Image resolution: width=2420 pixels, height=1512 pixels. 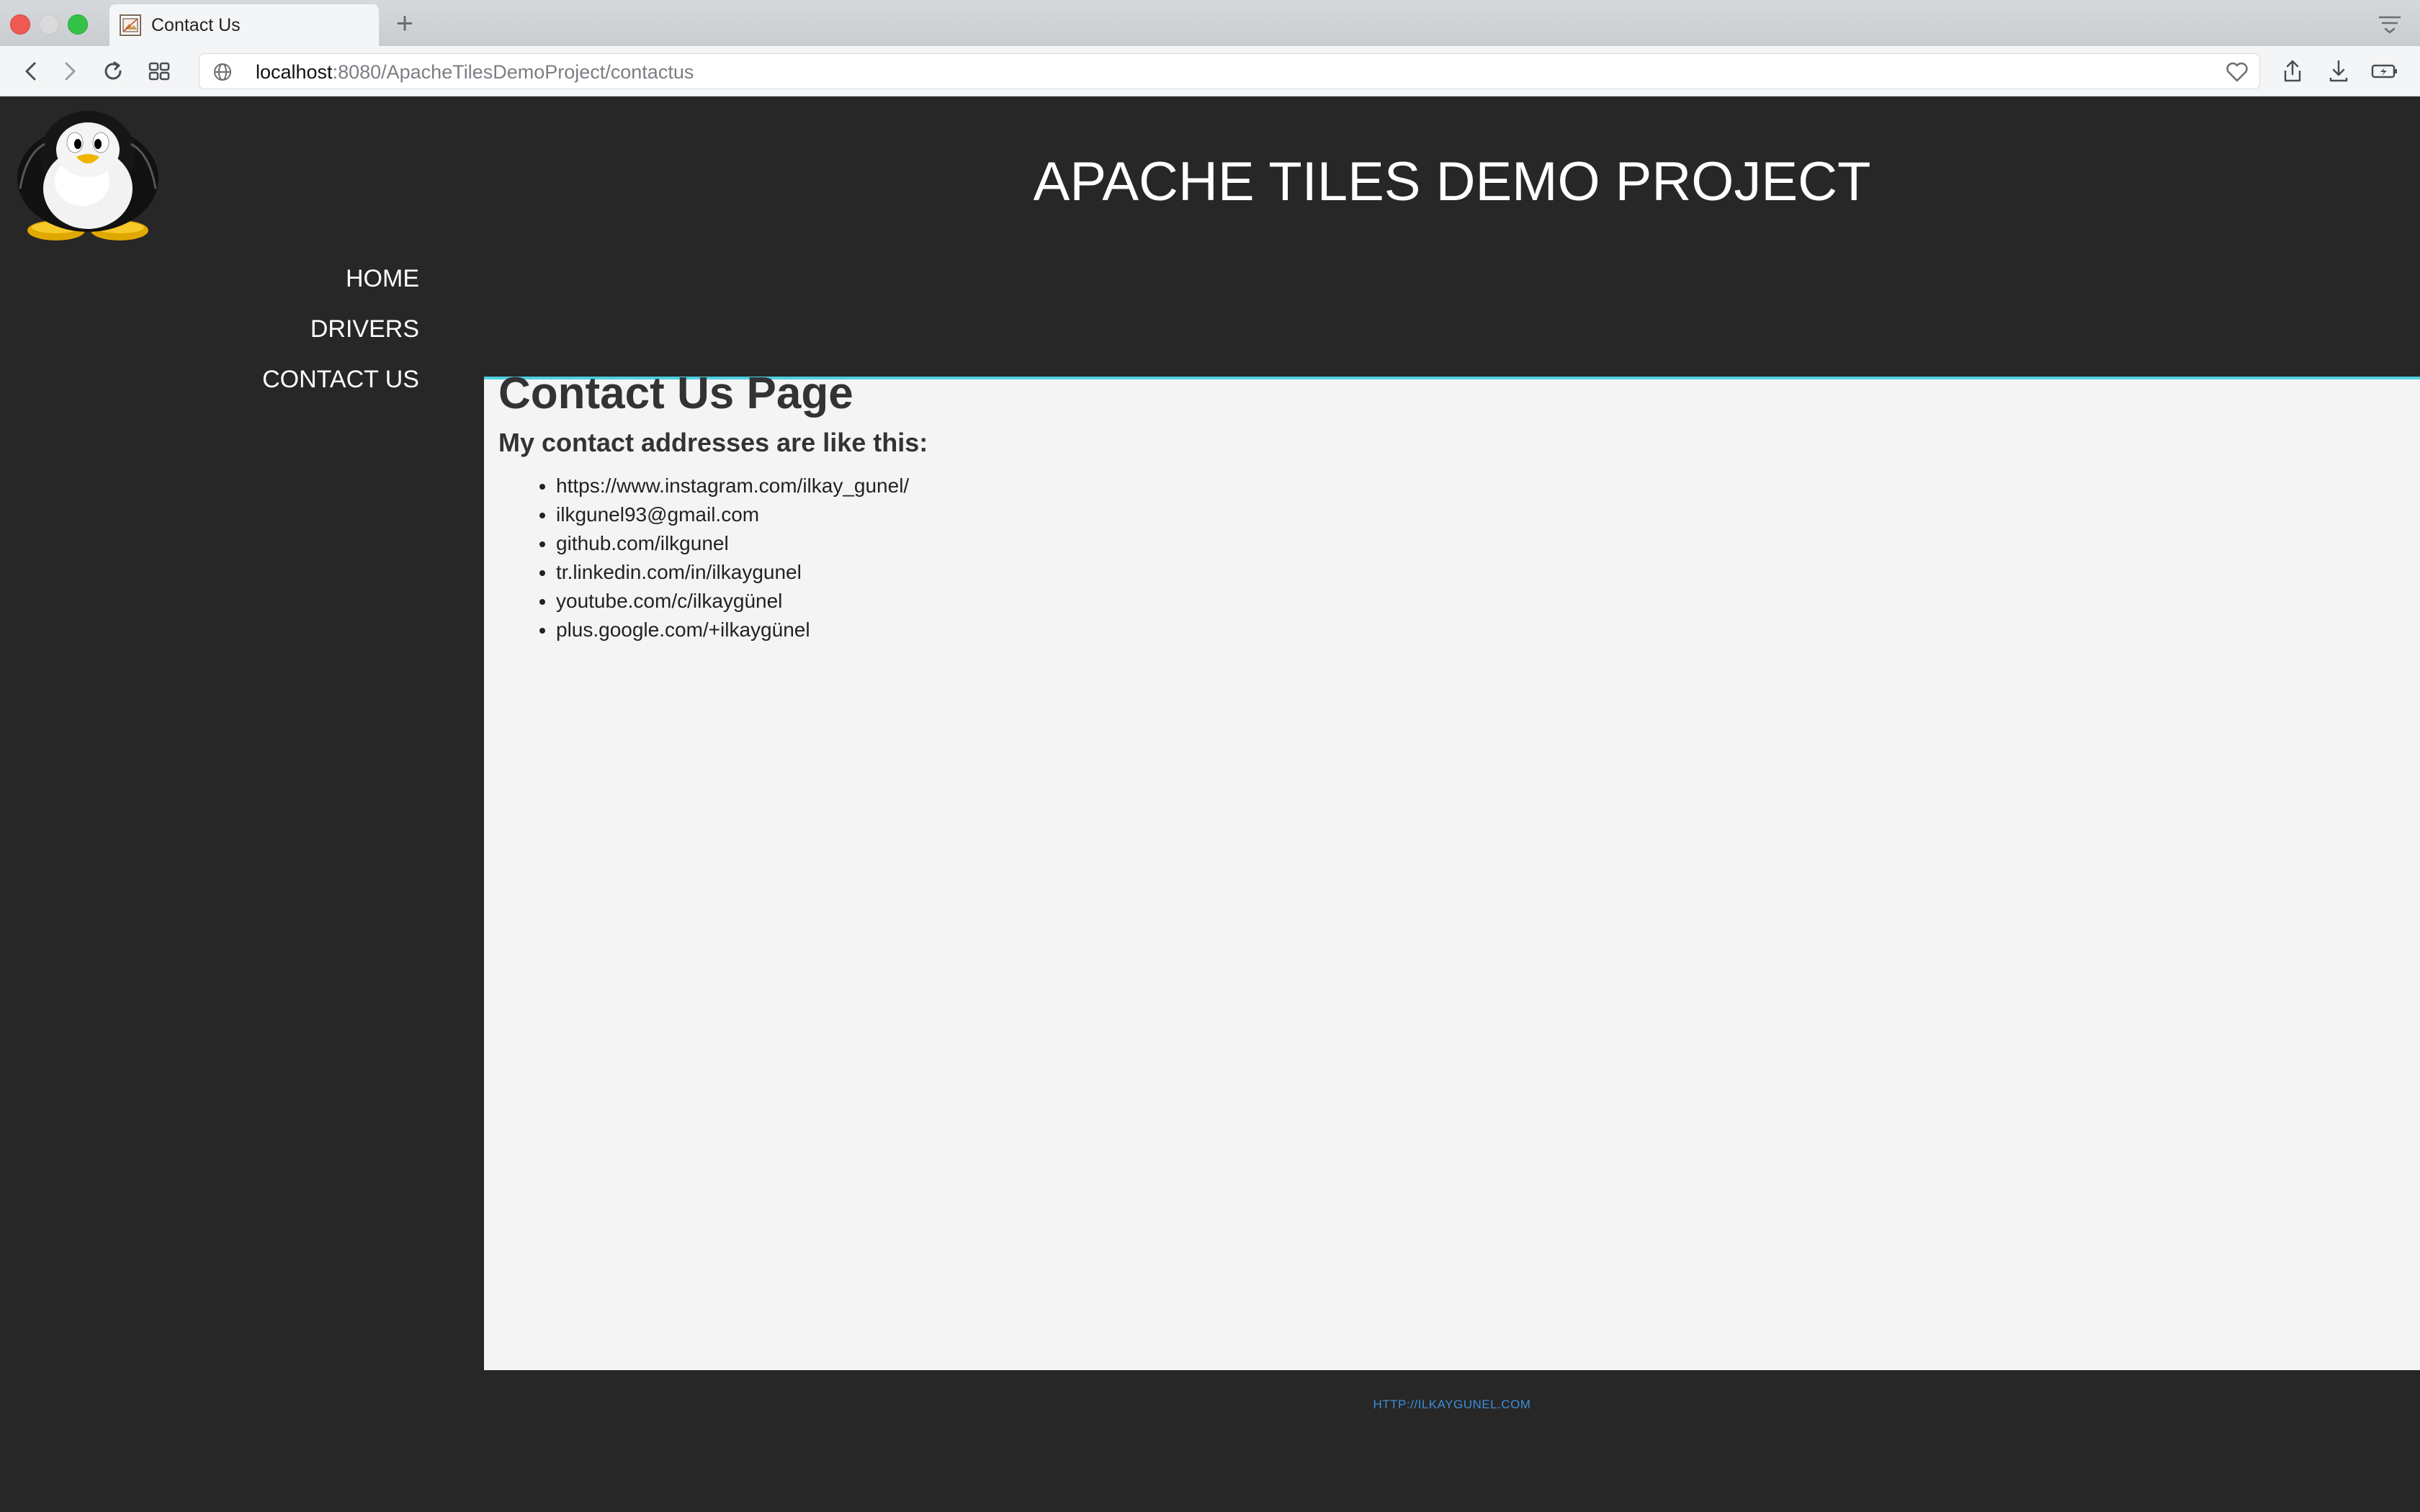 What do you see at coordinates (159, 71) in the screenshot?
I see `tab-overview-icon` at bounding box center [159, 71].